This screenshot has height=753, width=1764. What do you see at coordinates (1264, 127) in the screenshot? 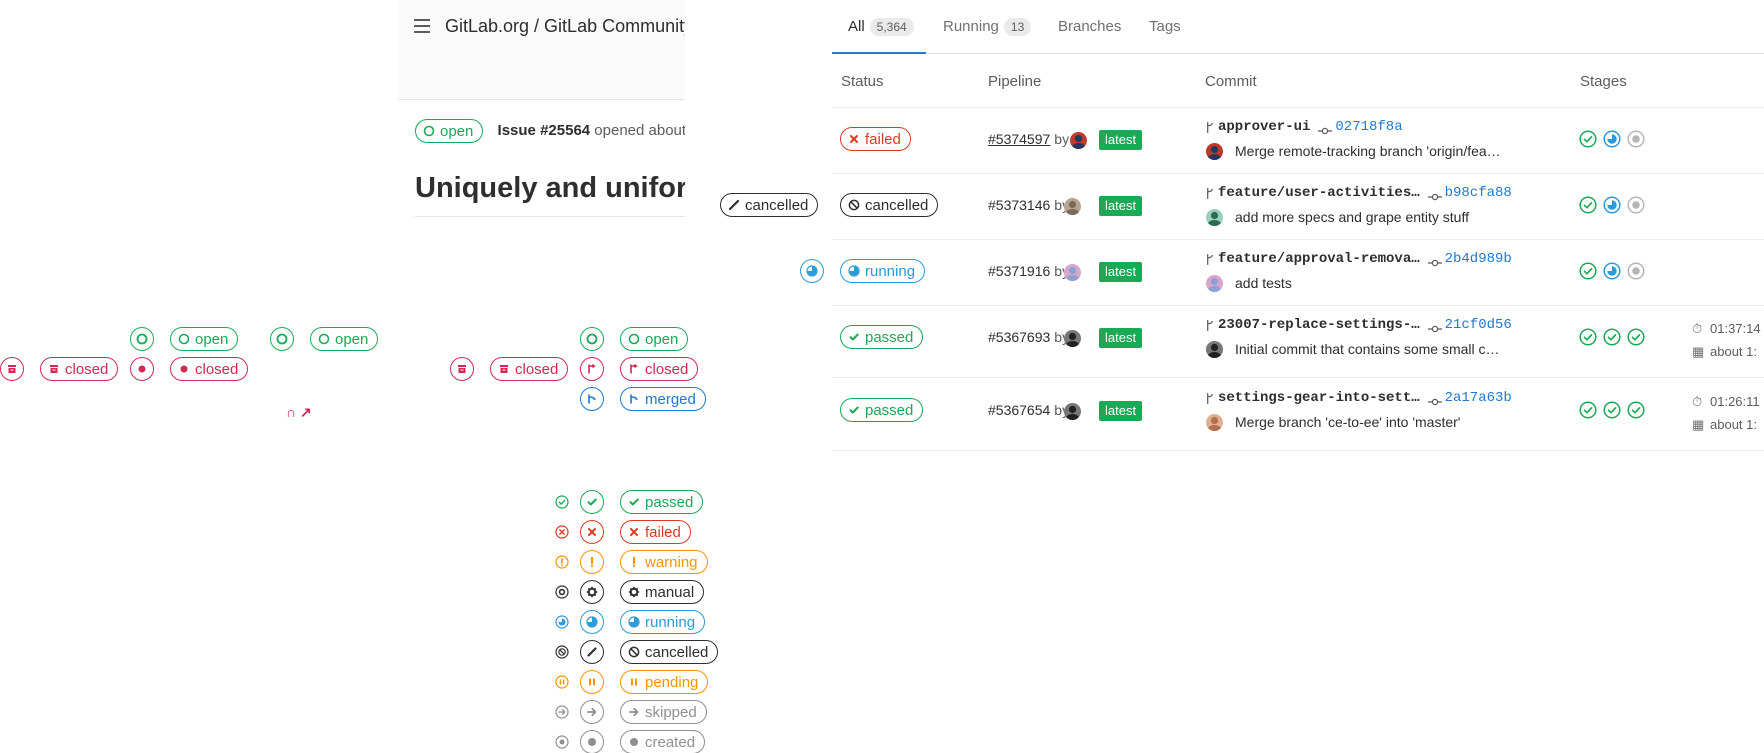
I see `branch-link: approver-ui` at bounding box center [1264, 127].